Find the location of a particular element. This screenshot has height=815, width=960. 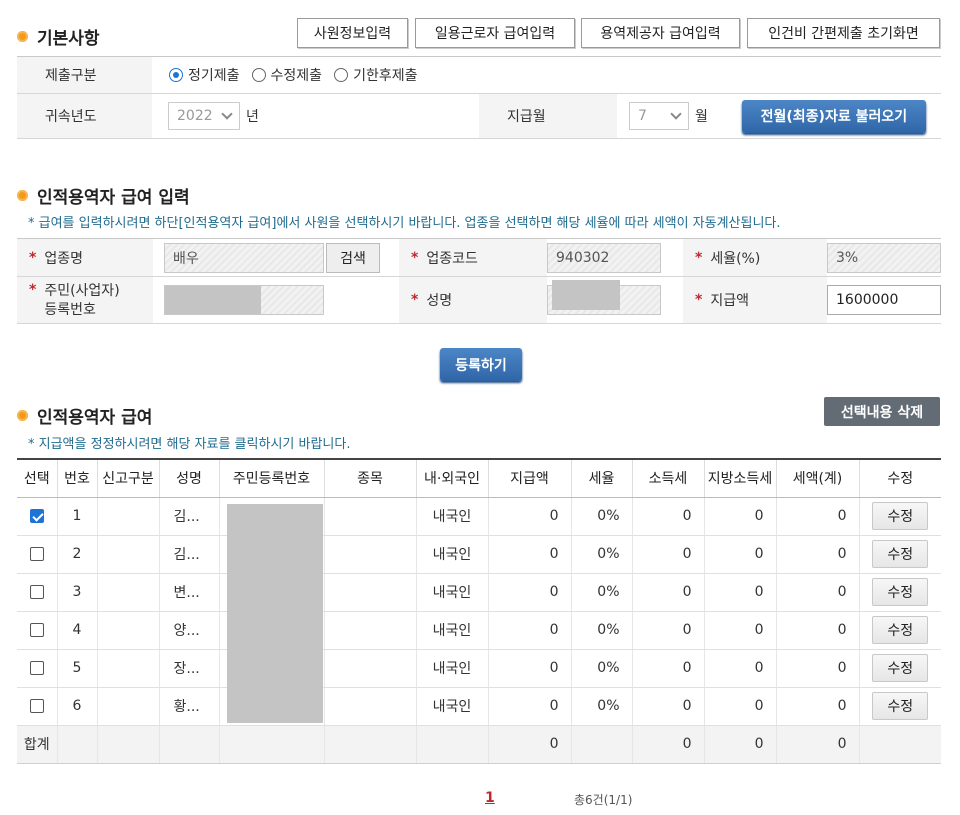

table-row: 2 김... 내국인 0 0% 0 0 0 수정 is located at coordinates (479, 554).